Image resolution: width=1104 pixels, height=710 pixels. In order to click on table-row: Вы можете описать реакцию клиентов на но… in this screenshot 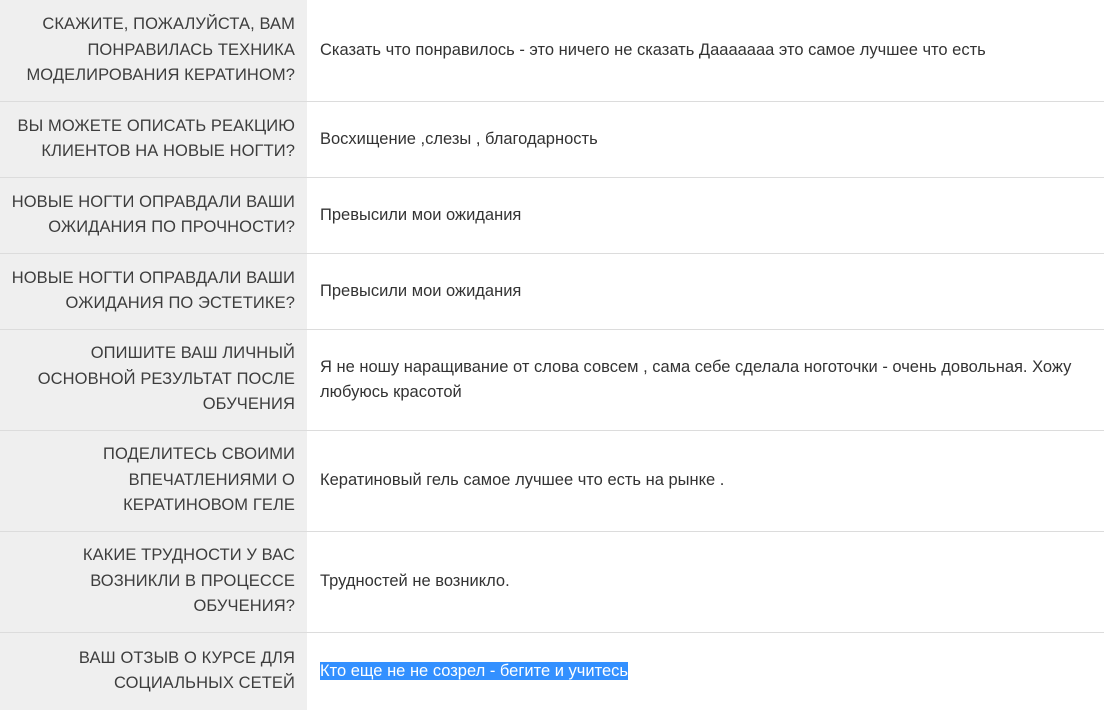, I will do `click(552, 139)`.